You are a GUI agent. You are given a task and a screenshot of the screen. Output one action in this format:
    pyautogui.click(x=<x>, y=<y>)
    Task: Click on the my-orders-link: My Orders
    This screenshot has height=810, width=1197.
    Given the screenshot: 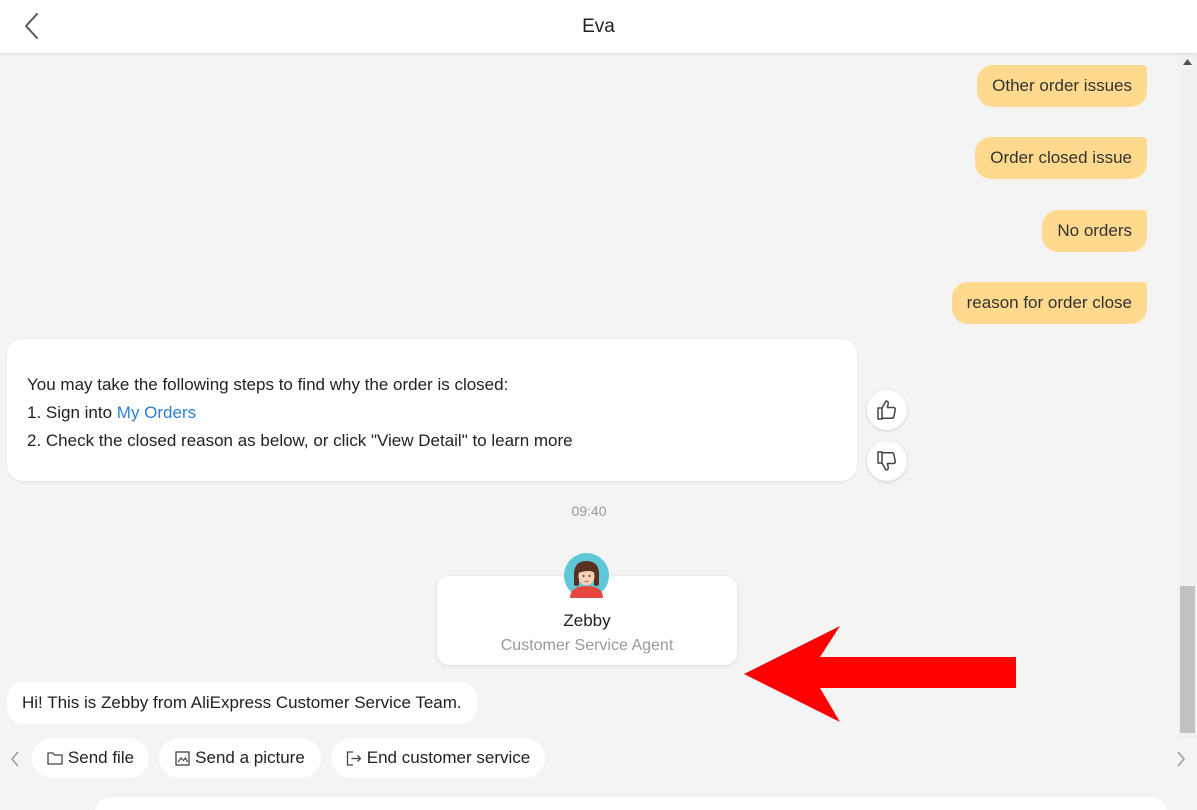 What is the action you would take?
    pyautogui.click(x=156, y=412)
    